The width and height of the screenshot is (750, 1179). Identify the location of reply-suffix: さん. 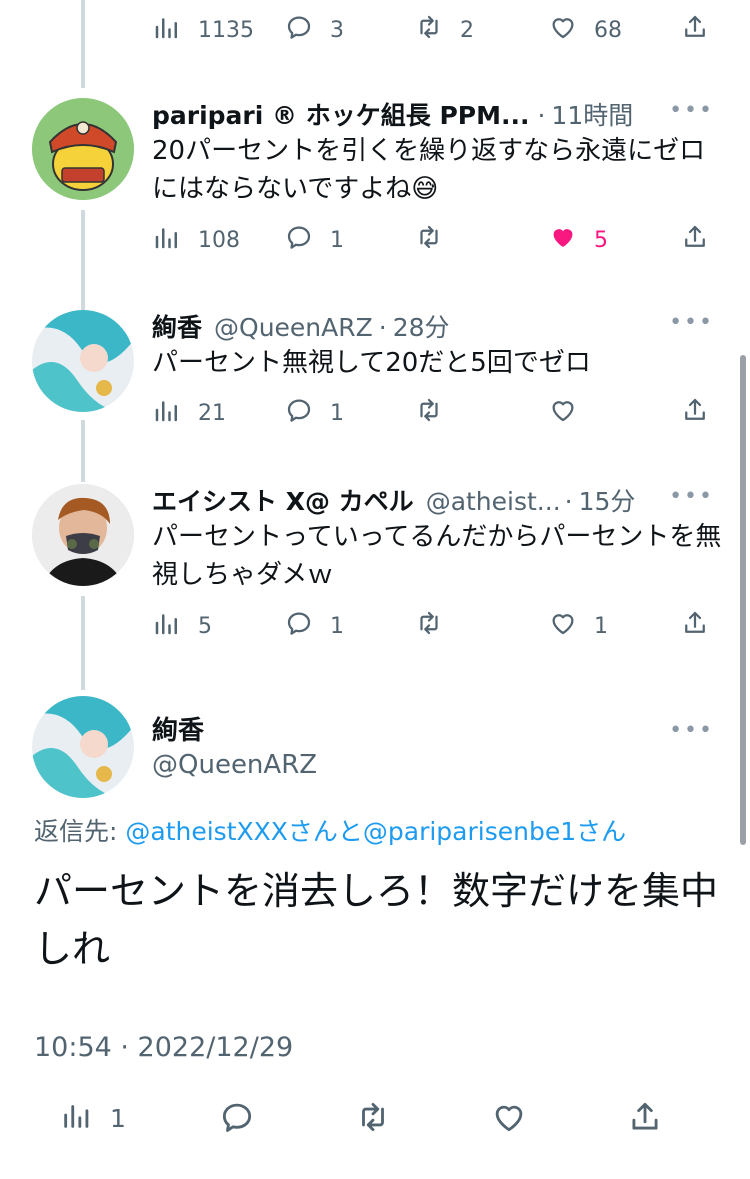
(601, 831).